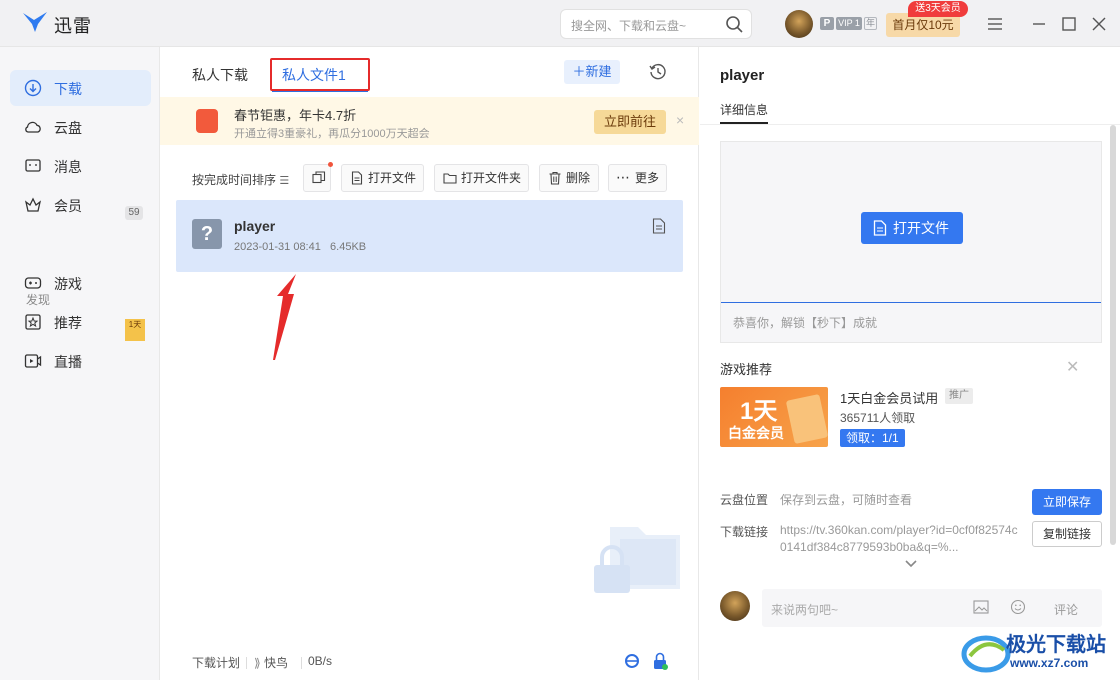 Image resolution: width=1120 pixels, height=680 pixels. Describe the element at coordinates (1099, 24) in the screenshot. I see `close-icon` at that location.